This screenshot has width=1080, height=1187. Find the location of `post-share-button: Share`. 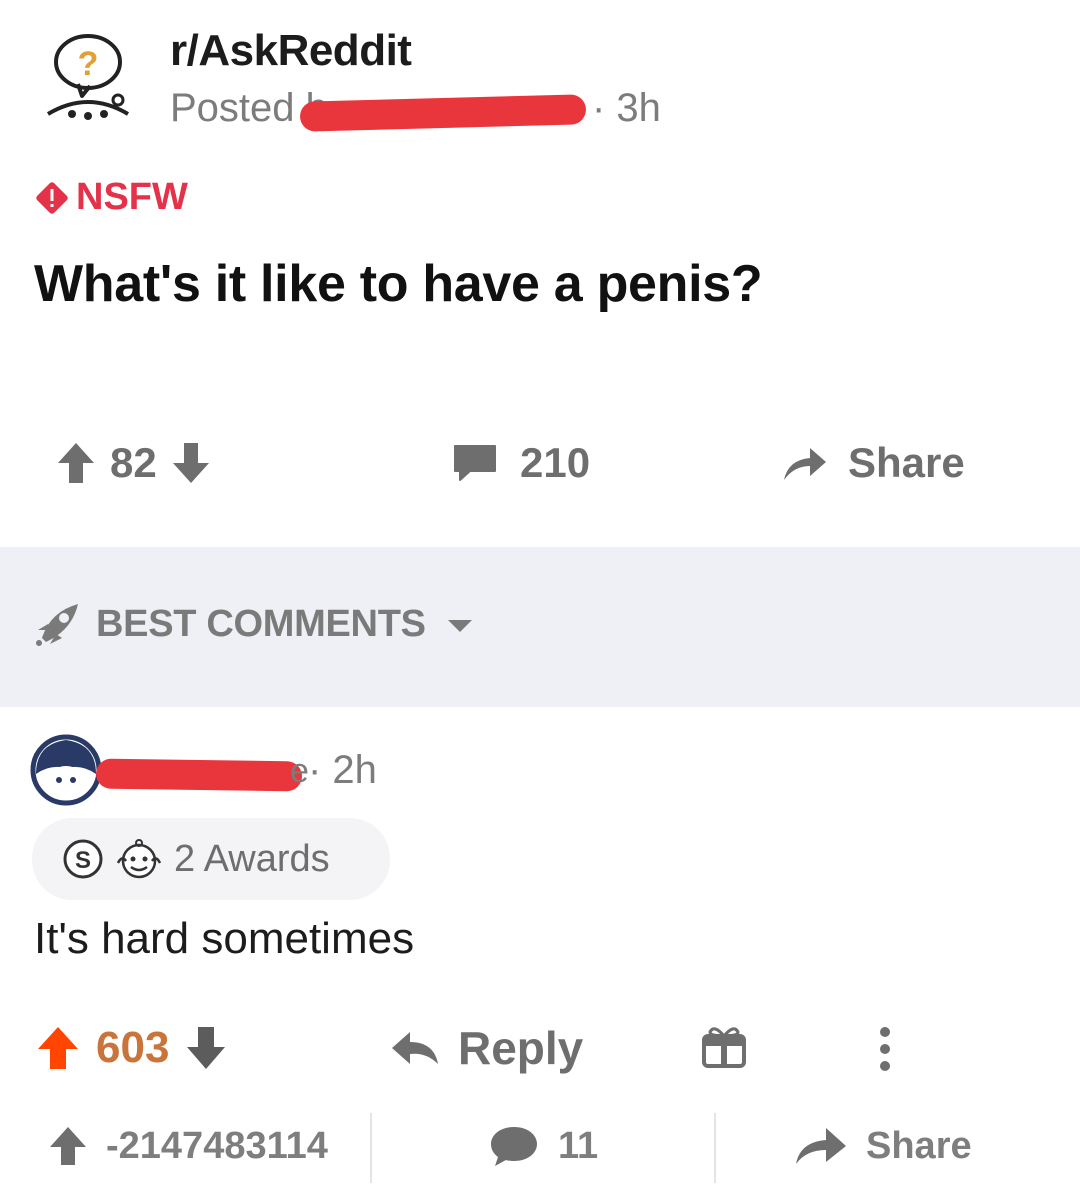

post-share-button: Share is located at coordinates (872, 463).